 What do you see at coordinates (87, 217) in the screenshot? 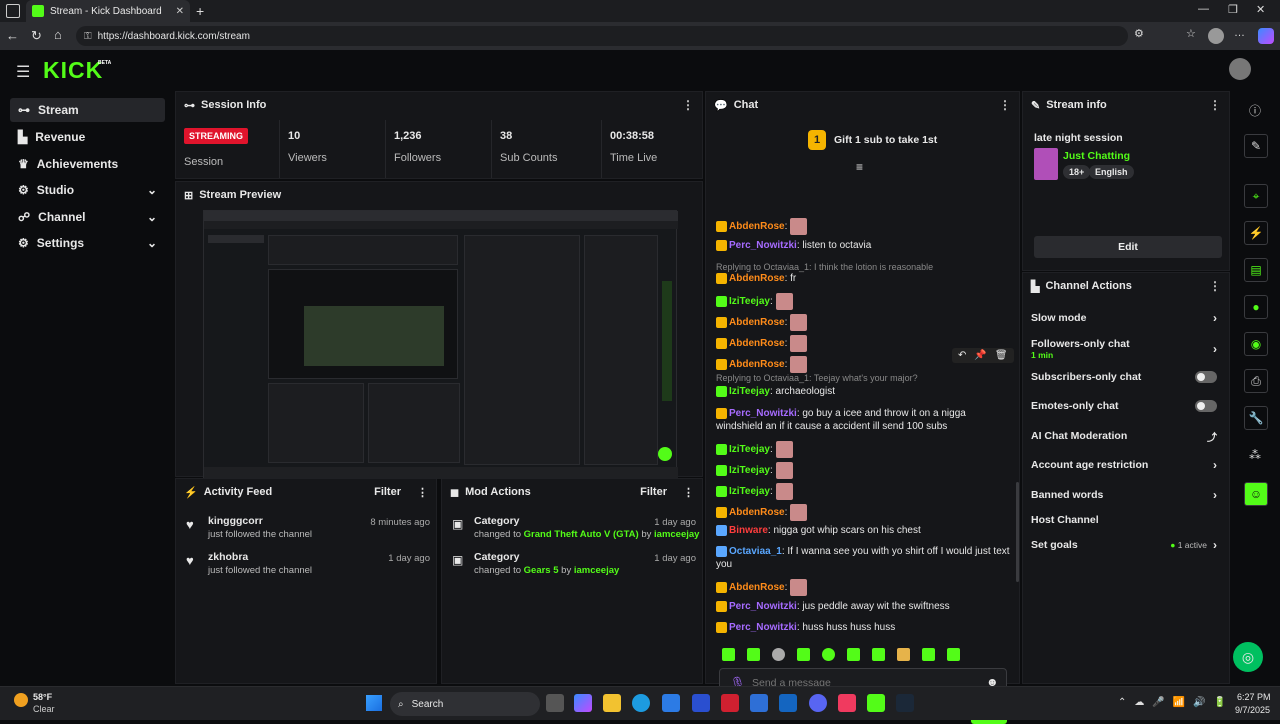
I see `sidebar-item-channel: ☍ Channel ⌄` at bounding box center [87, 217].